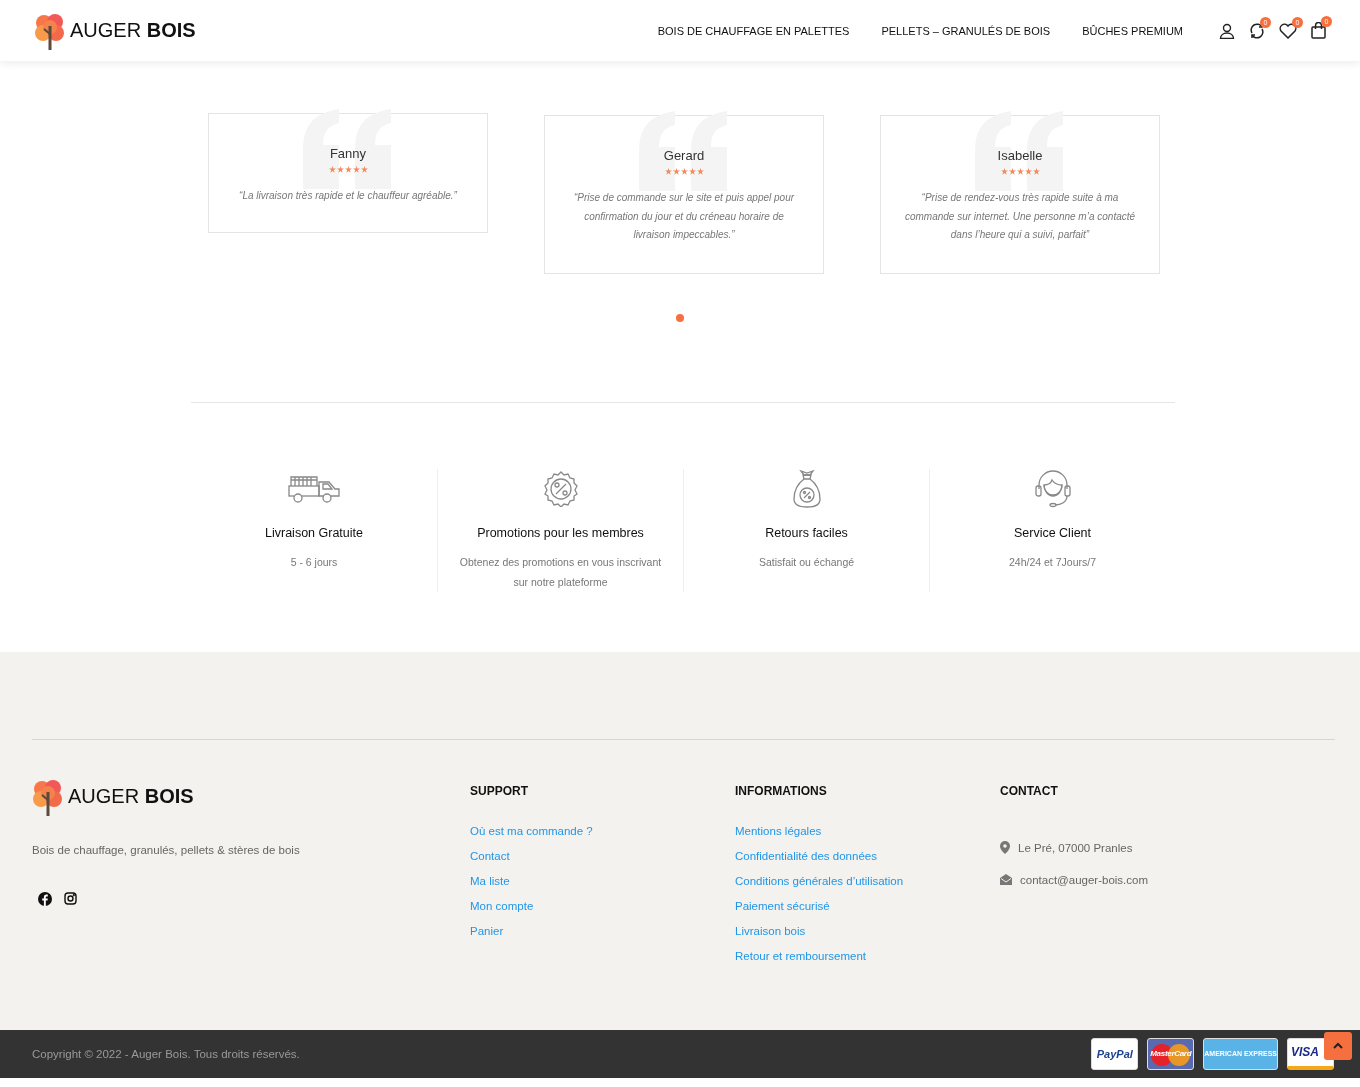  Describe the element at coordinates (819, 880) in the screenshot. I see `footer-link: Conditions générales d’utilisation` at that location.